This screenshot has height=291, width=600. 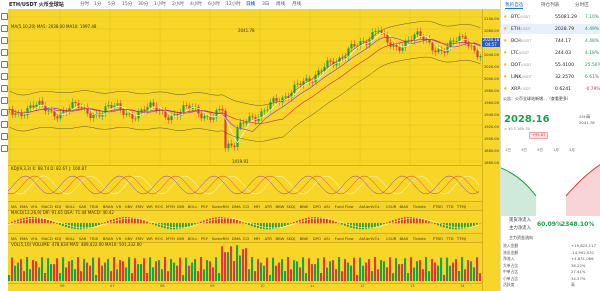 What do you see at coordinates (143, 4) in the screenshot?
I see `timeframe-tab: 30分` at bounding box center [143, 4].